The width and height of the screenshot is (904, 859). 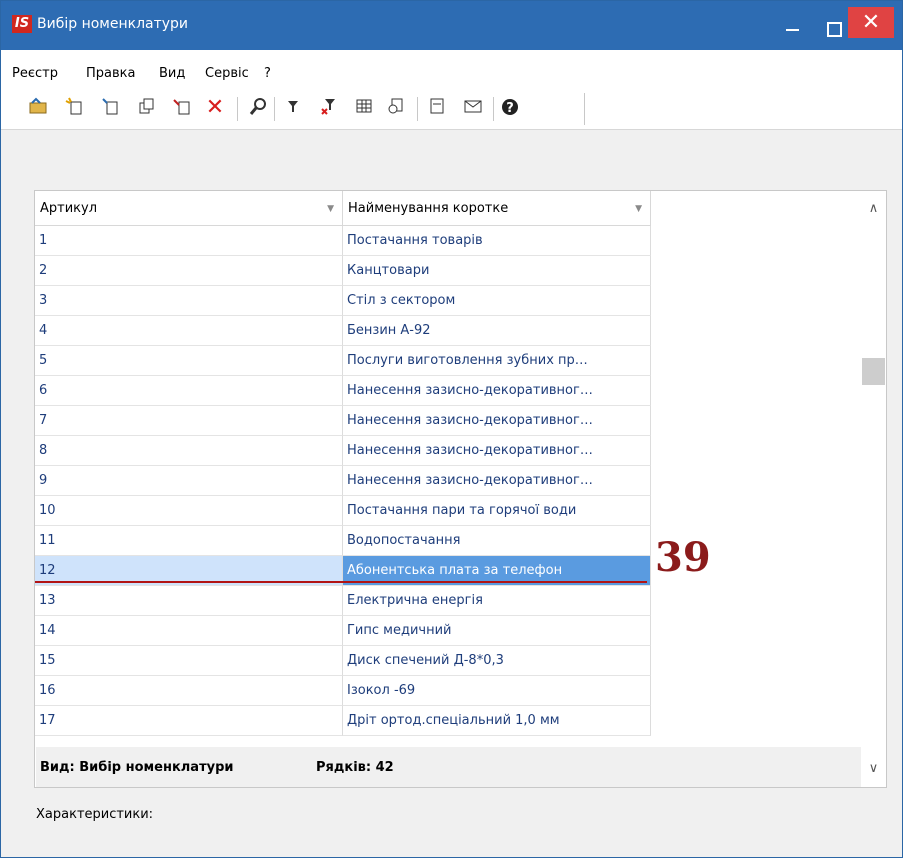 What do you see at coordinates (189, 541) in the screenshot?
I see `article-cell: 11` at bounding box center [189, 541].